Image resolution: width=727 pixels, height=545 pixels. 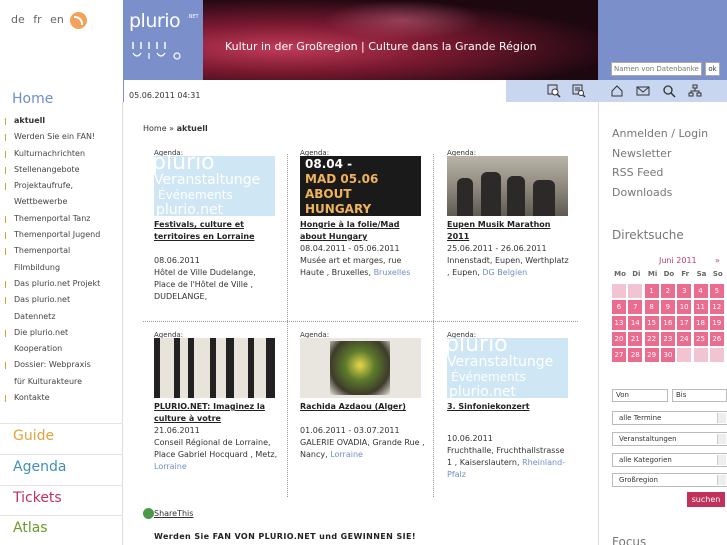 What do you see at coordinates (716, 307) in the screenshot?
I see `calendar-day: 12` at bounding box center [716, 307].